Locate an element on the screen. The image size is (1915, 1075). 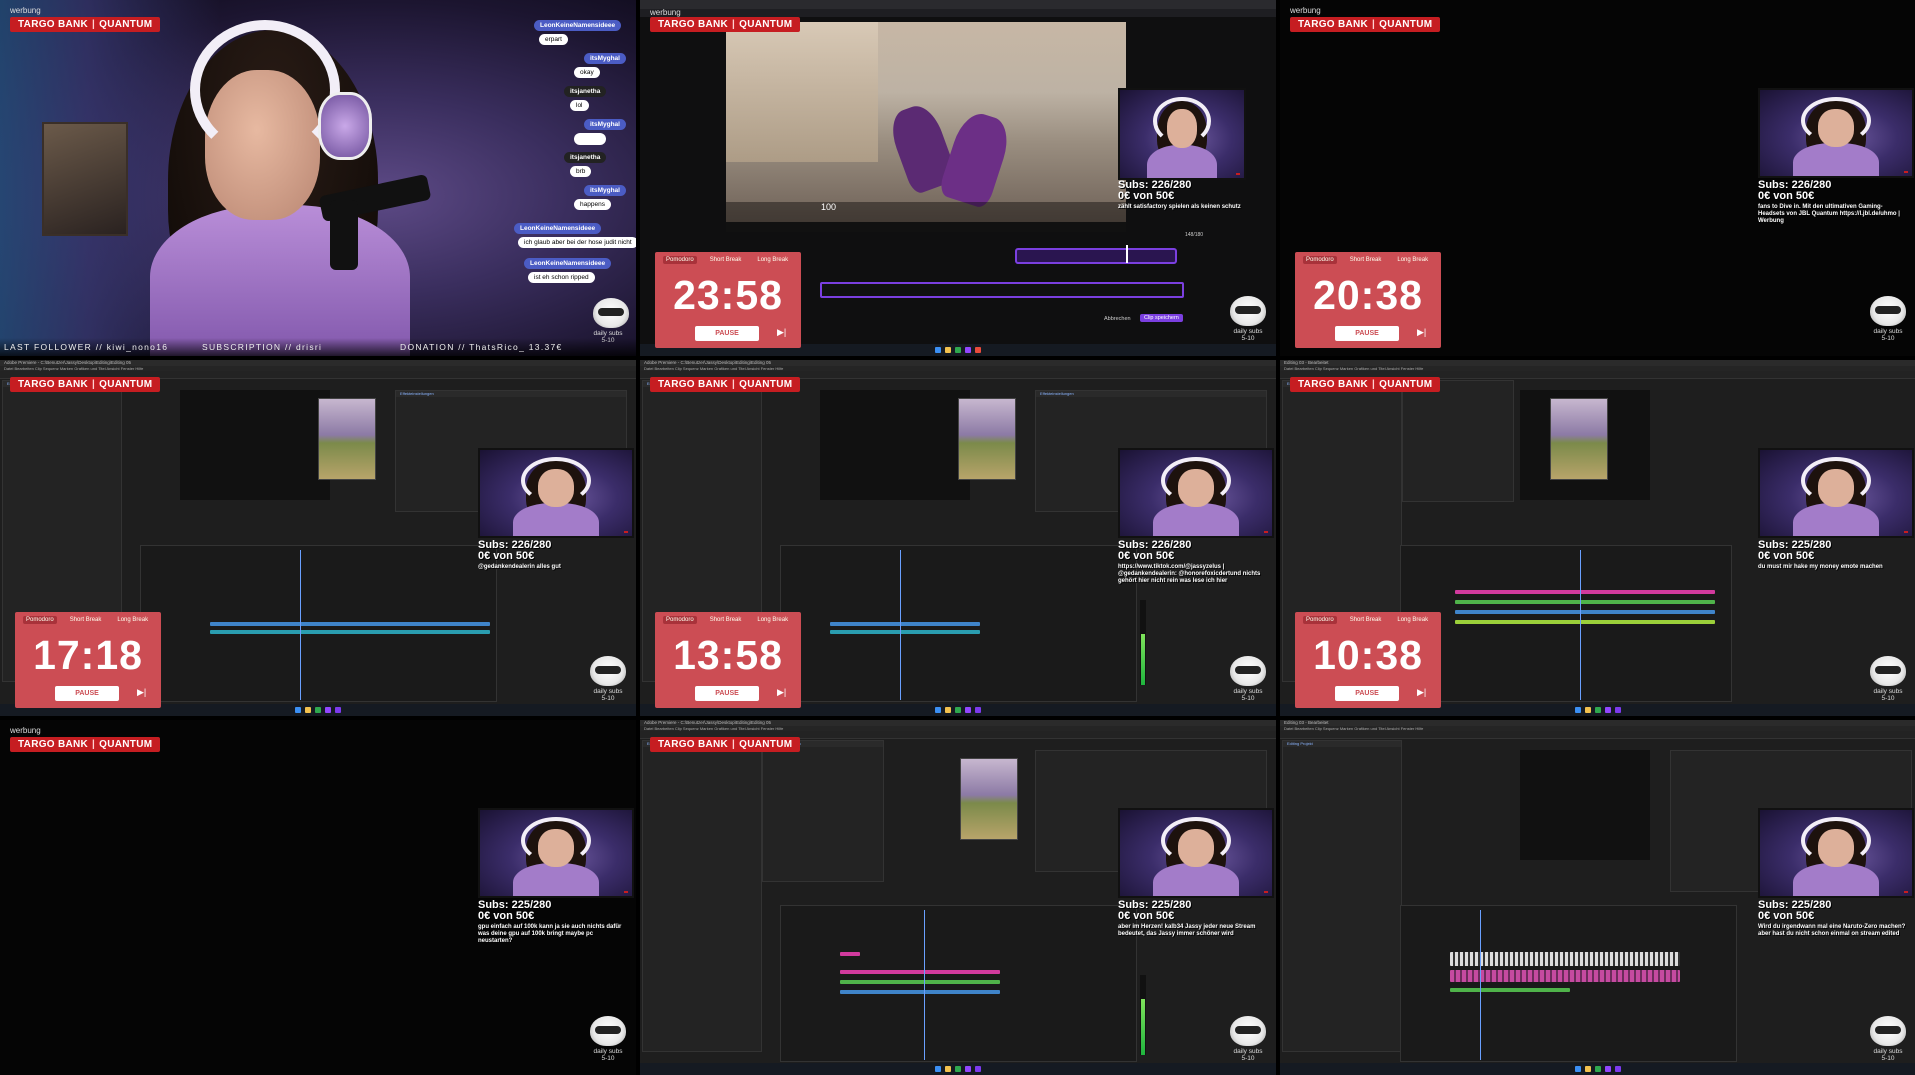
game-hand-right is located at coordinates (976, 159).